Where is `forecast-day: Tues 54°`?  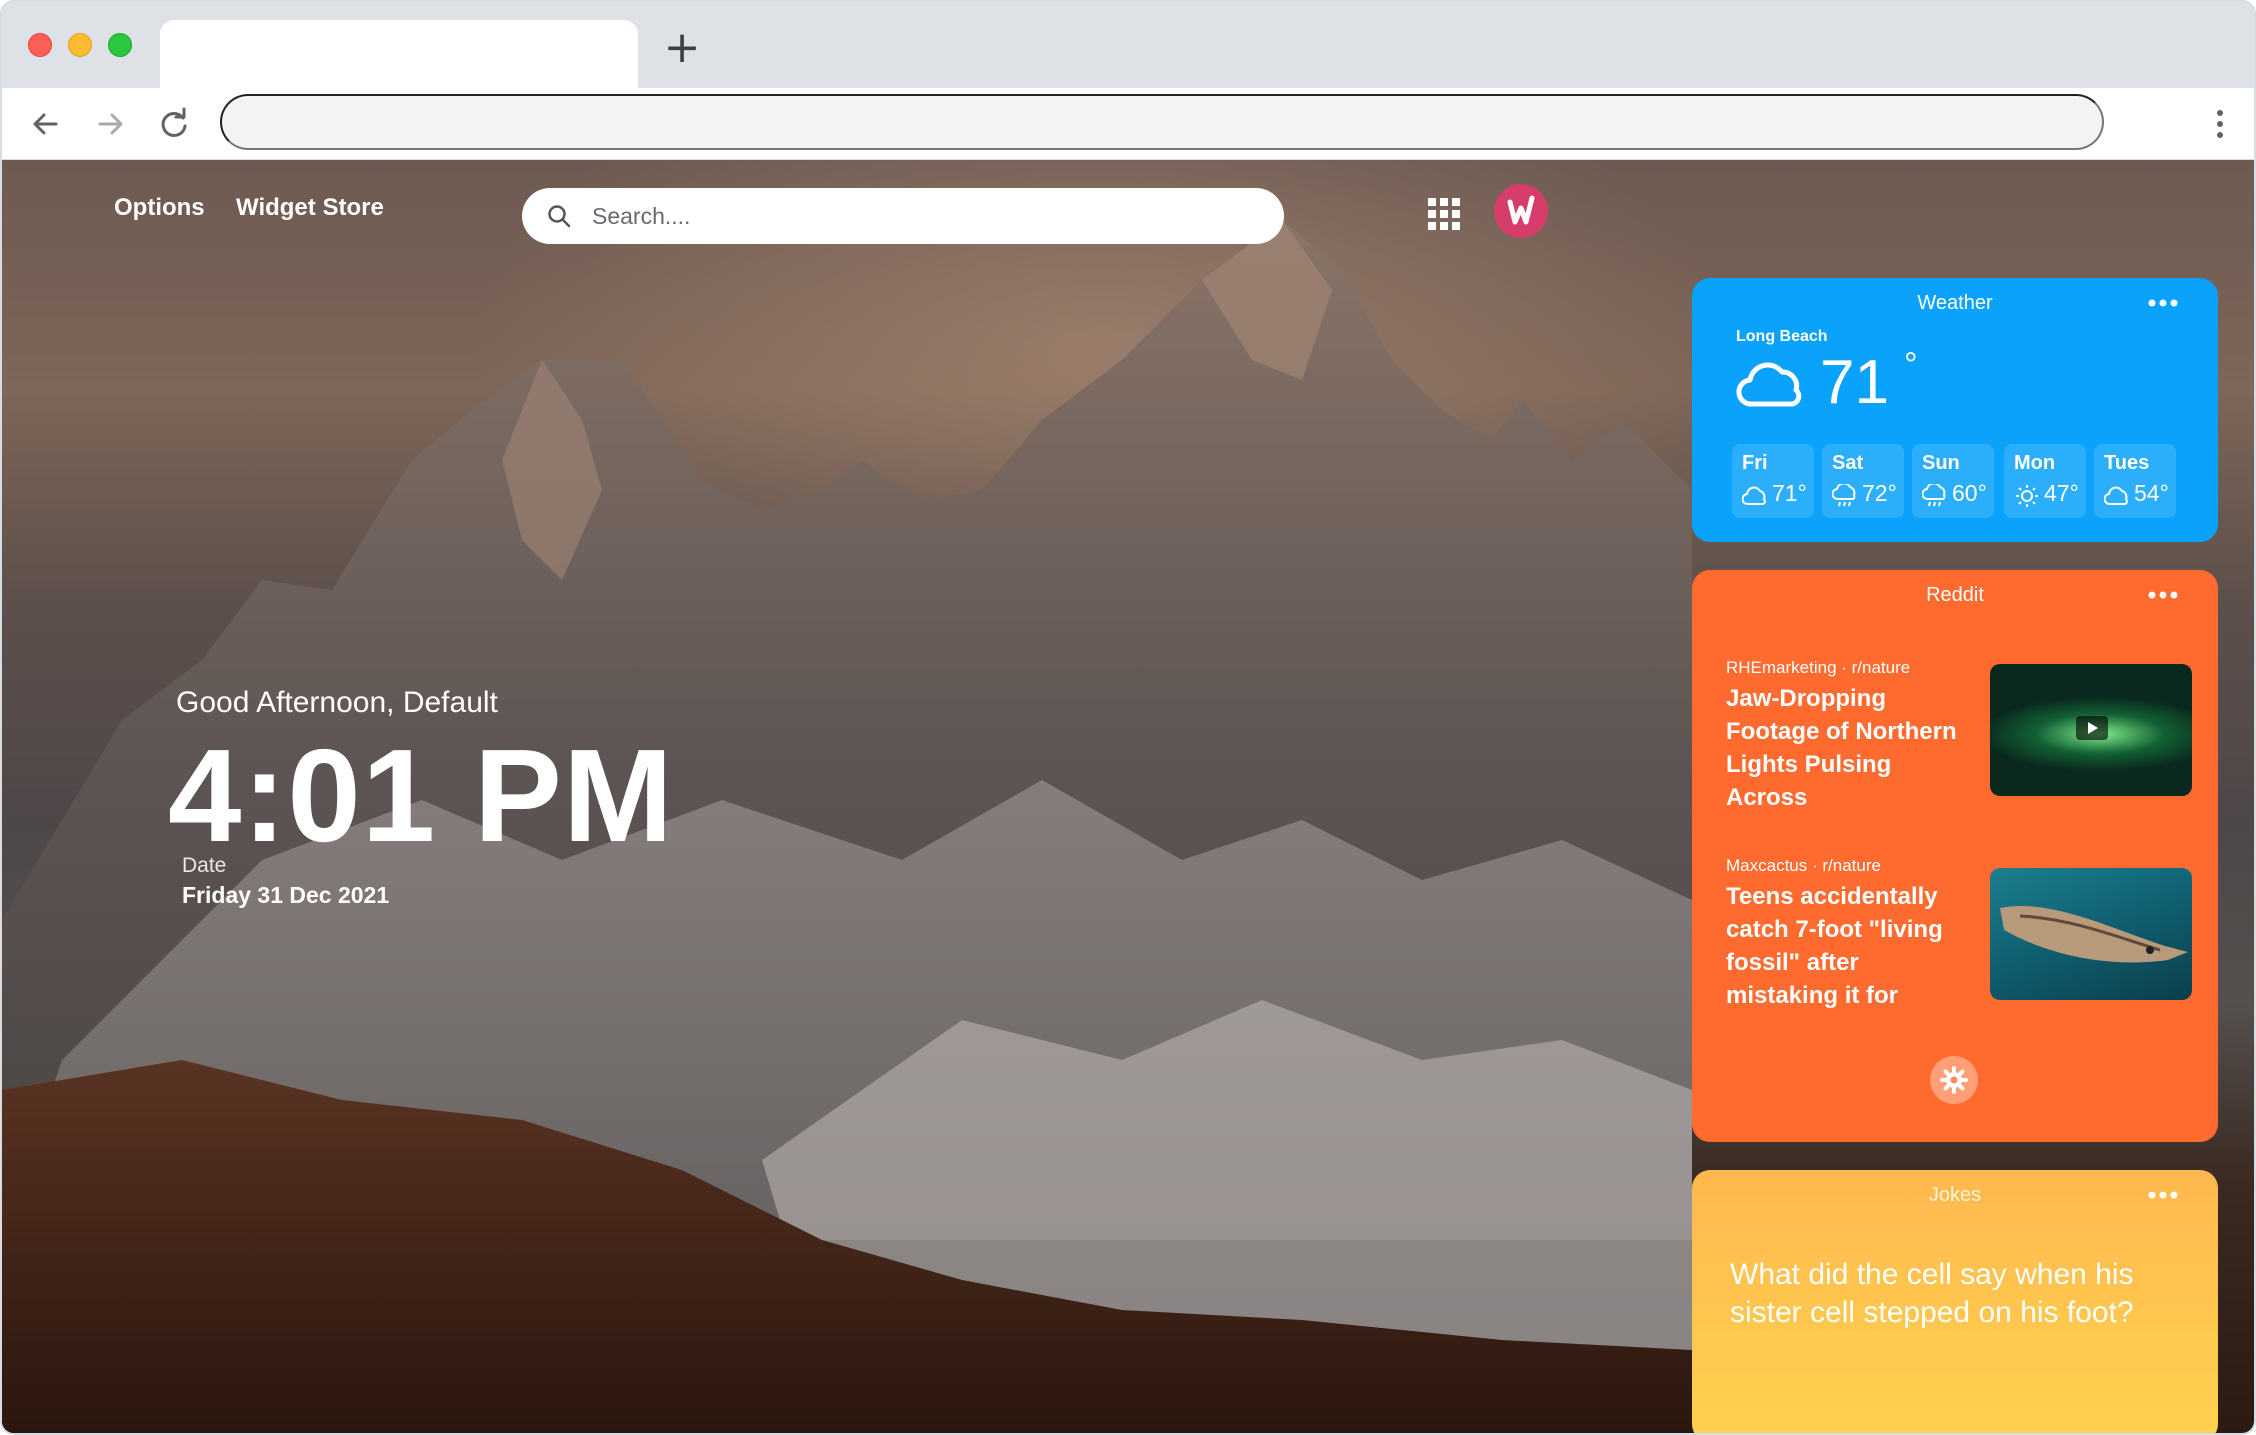
forecast-day: Tues 54° is located at coordinates (2135, 481).